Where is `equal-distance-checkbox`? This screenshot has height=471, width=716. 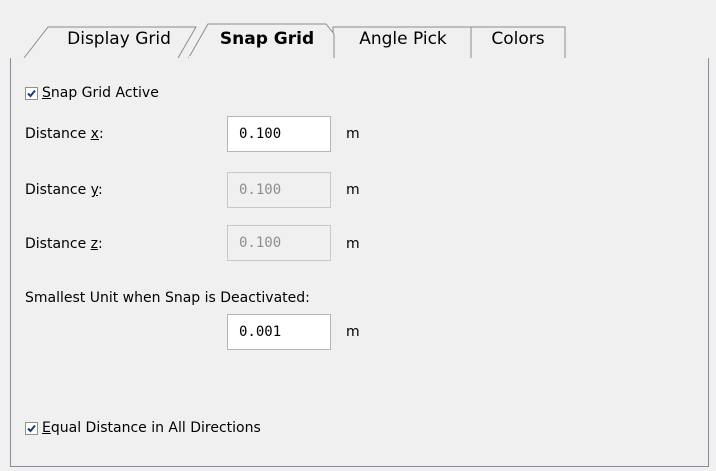 equal-distance-checkbox is located at coordinates (31, 428).